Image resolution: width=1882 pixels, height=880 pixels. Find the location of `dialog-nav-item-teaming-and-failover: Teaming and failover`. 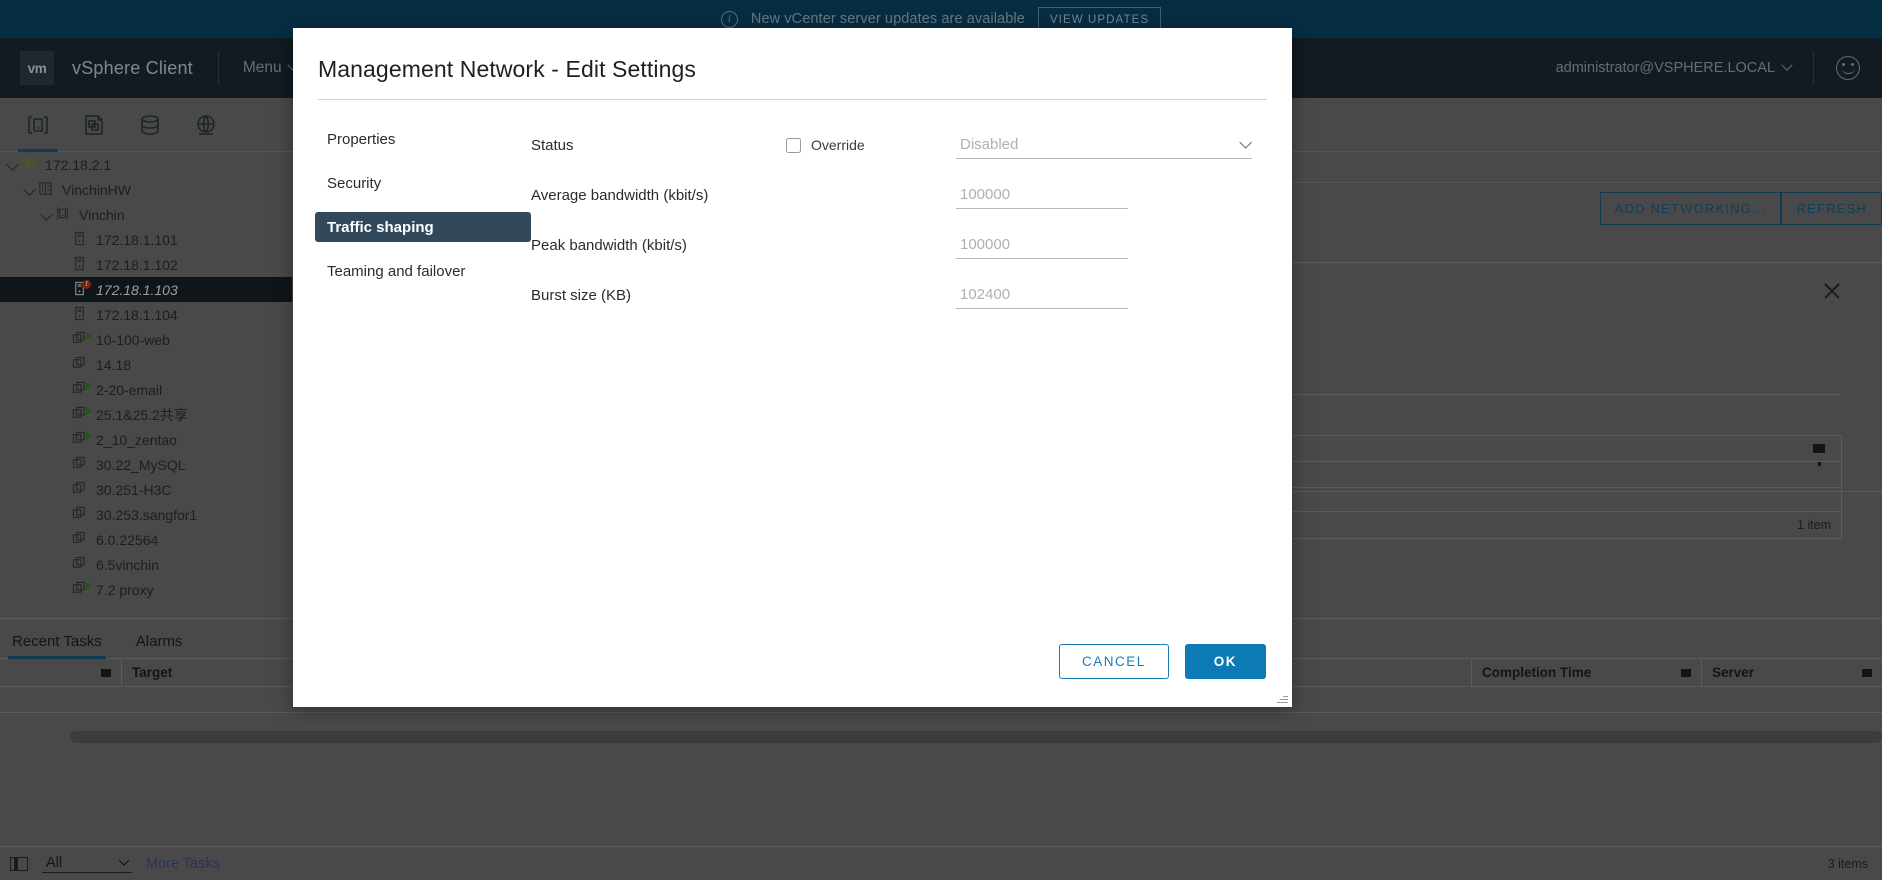

dialog-nav-item-teaming-and-failover: Teaming and failover is located at coordinates (423, 271).